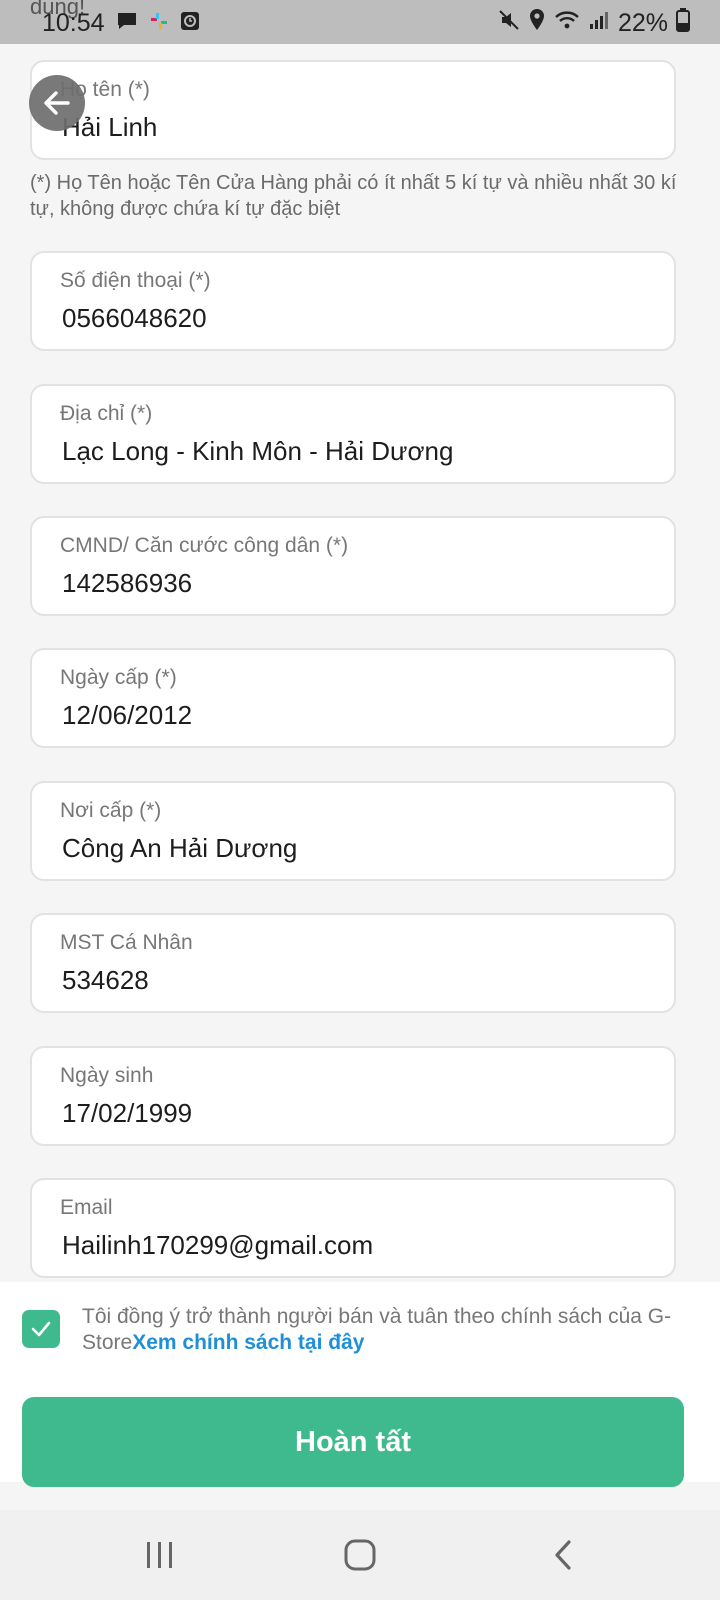  I want to click on issue-place-field: Nơi cấp (*) Công An Hải Dương, so click(353, 831).